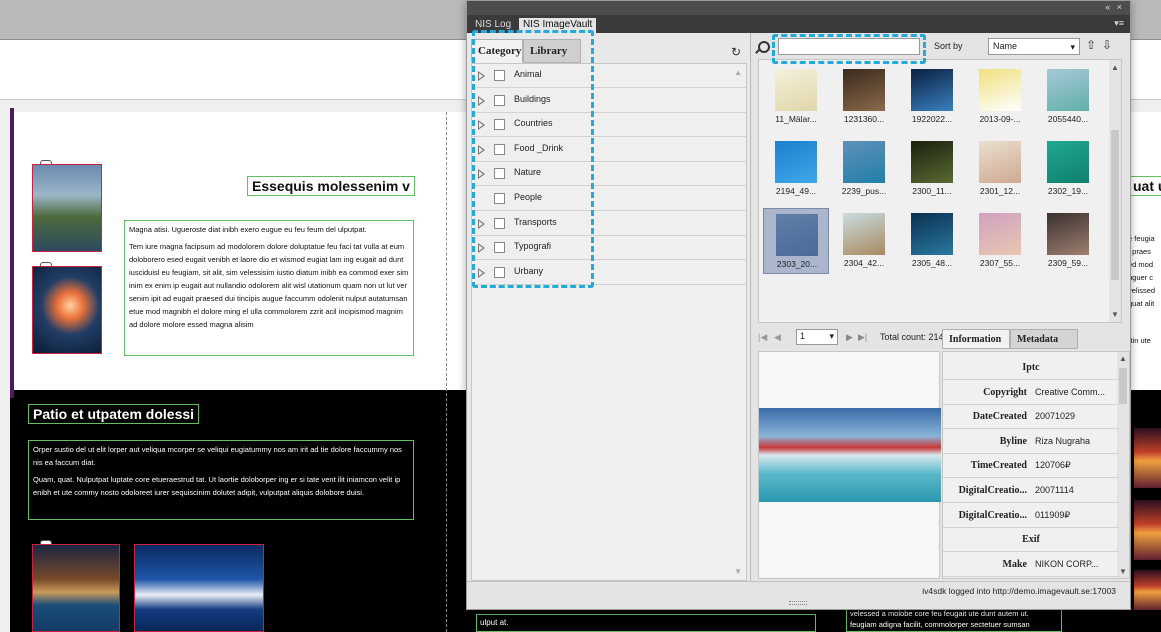 The height and width of the screenshot is (632, 1161). I want to click on tab-information: Information, so click(976, 339).